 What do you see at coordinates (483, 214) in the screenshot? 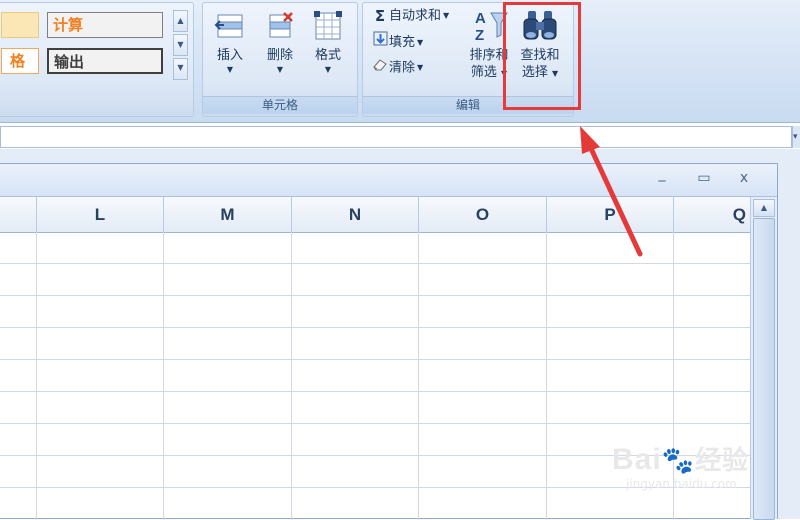
I see `column-header-o: O` at bounding box center [483, 214].